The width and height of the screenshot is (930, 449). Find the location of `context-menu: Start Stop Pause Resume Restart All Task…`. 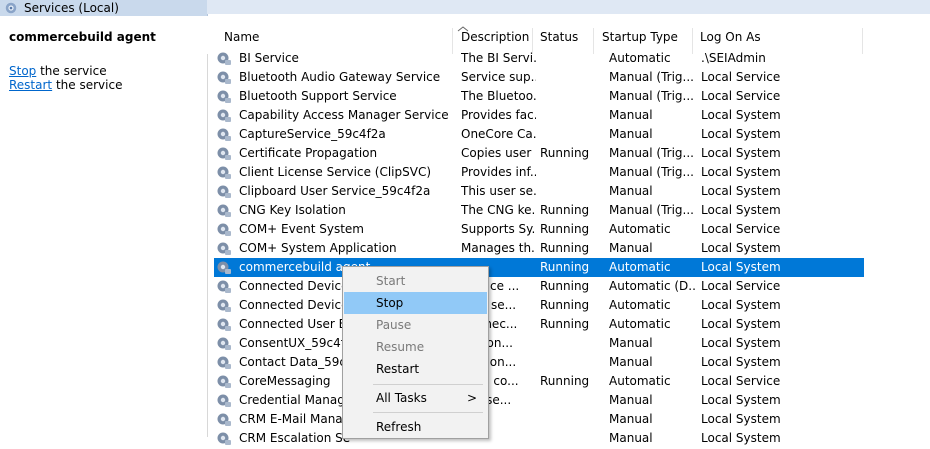

context-menu: Start Stop Pause Resume Restart All Task… is located at coordinates (415, 352).